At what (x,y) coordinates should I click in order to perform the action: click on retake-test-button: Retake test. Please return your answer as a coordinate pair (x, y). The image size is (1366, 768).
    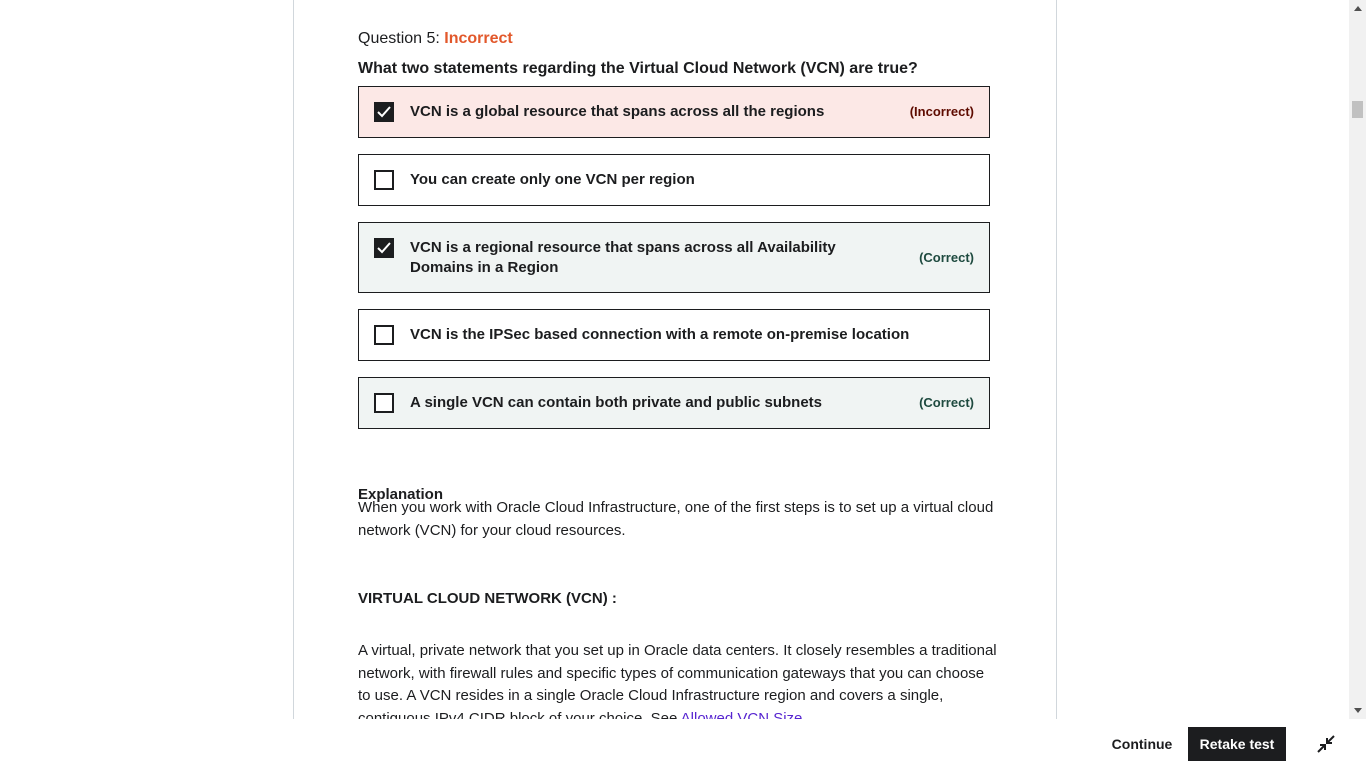
    Looking at the image, I should click on (1237, 744).